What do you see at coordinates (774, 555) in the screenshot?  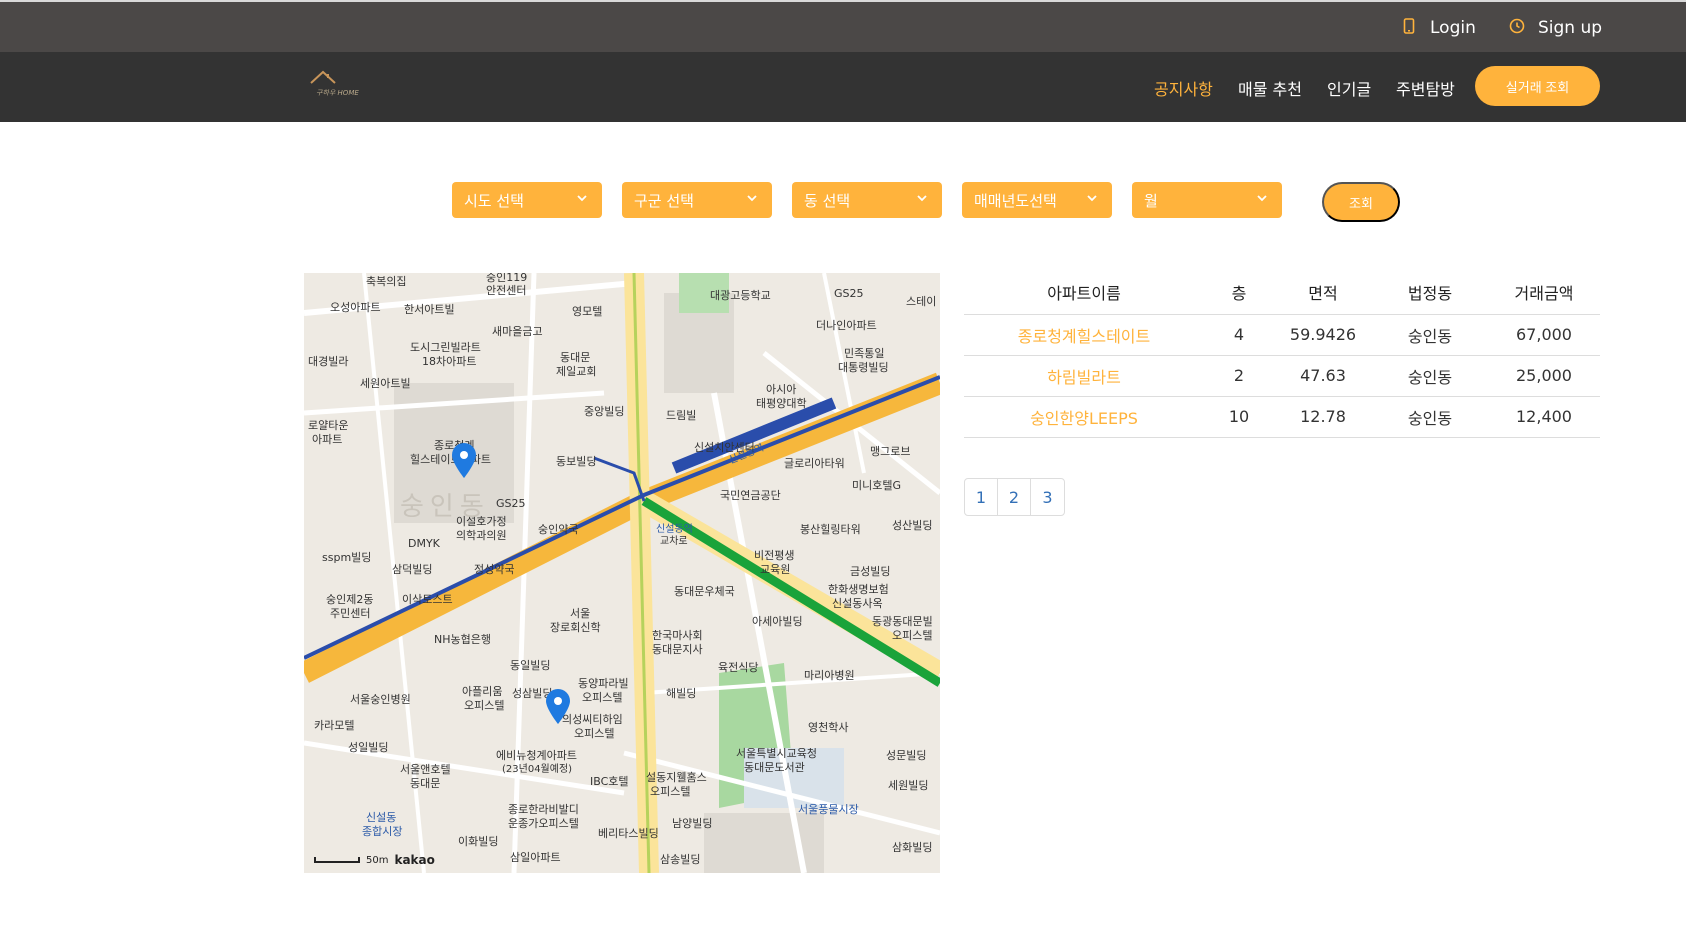 I see `map-label: 비전평생` at bounding box center [774, 555].